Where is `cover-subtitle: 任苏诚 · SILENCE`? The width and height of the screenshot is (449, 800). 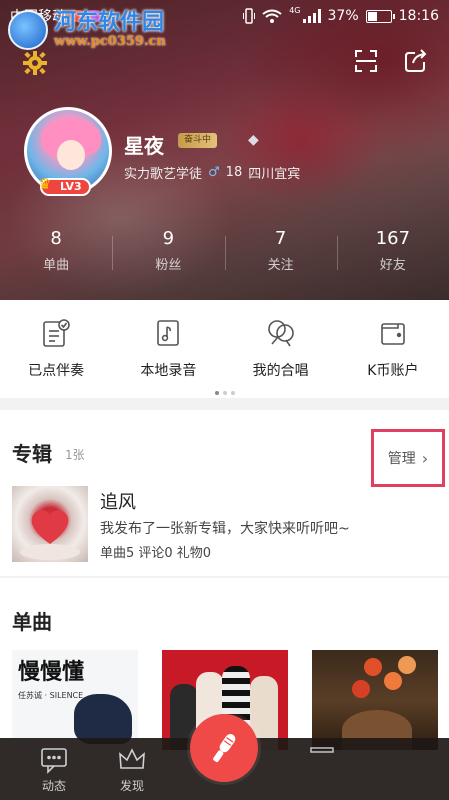 cover-subtitle: 任苏诚 · SILENCE is located at coordinates (51, 695).